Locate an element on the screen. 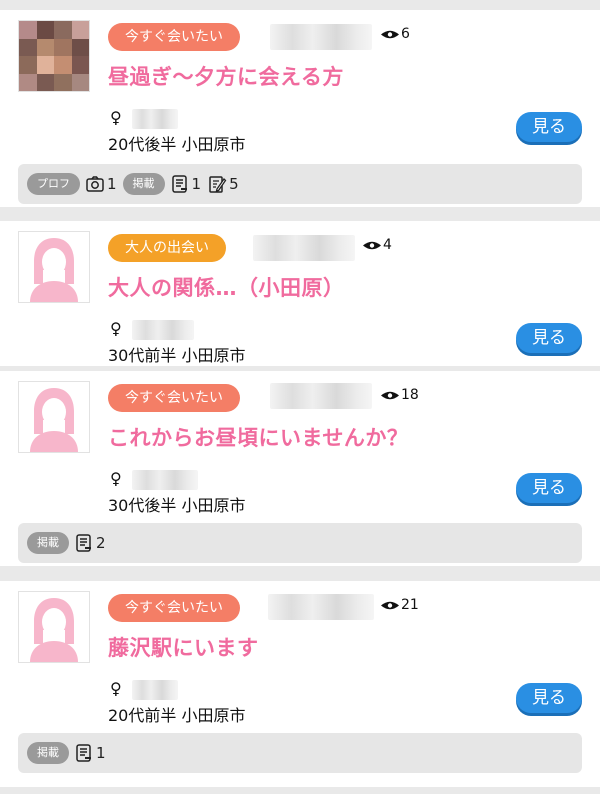  age-location: 20代前半 小田原市 is located at coordinates (177, 715).